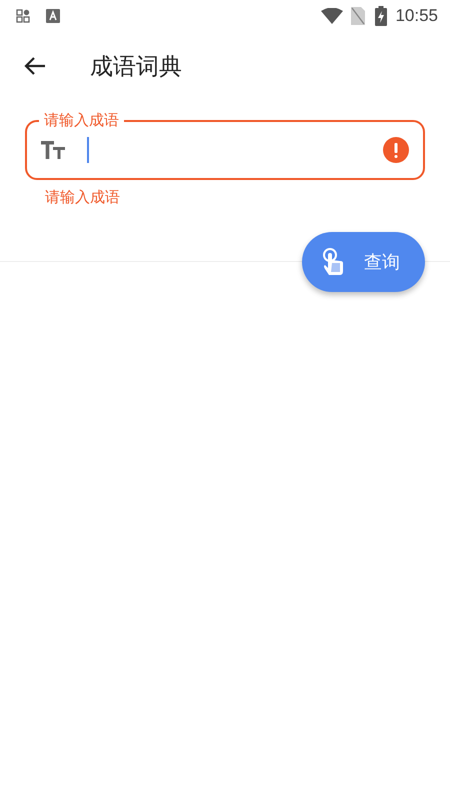 Image resolution: width=450 pixels, height=800 pixels. Describe the element at coordinates (381, 16) in the screenshot. I see `battery-charging-icon` at that location.